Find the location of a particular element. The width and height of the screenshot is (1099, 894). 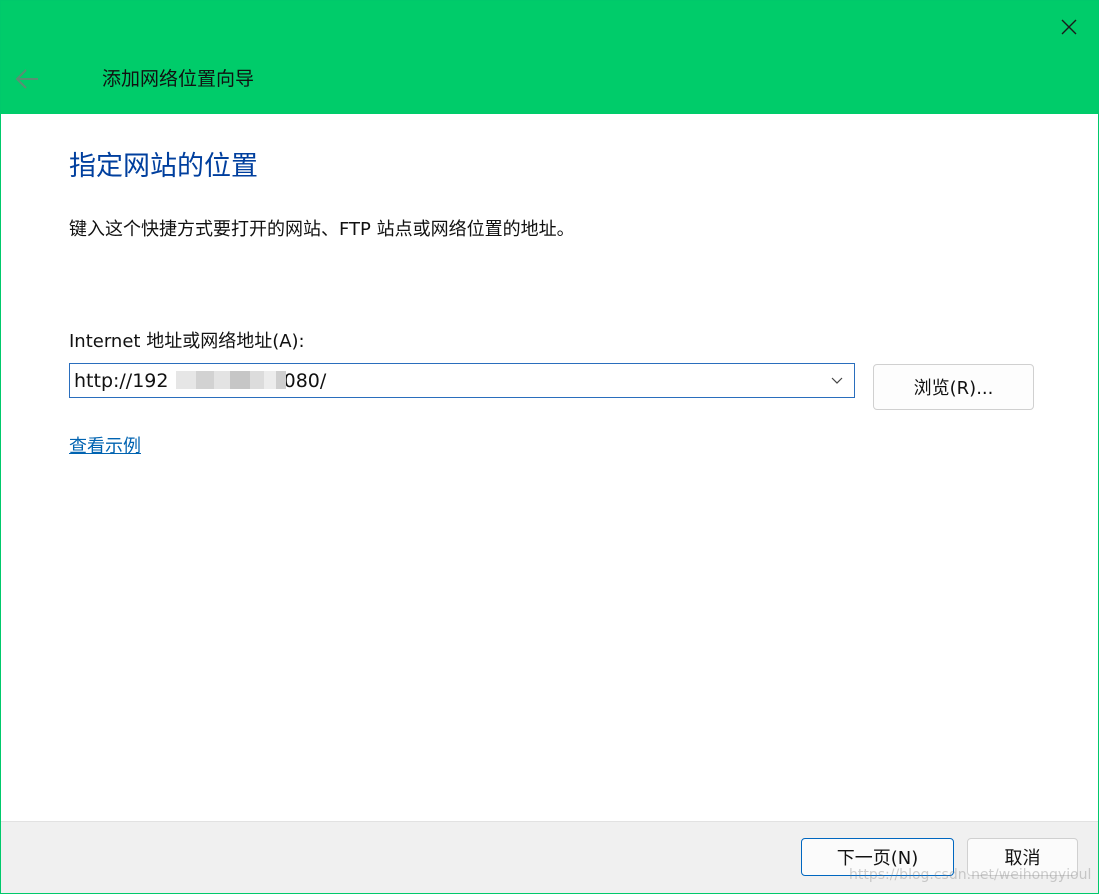

title-bar: 添加网络位置向导 is located at coordinates (549, 57).